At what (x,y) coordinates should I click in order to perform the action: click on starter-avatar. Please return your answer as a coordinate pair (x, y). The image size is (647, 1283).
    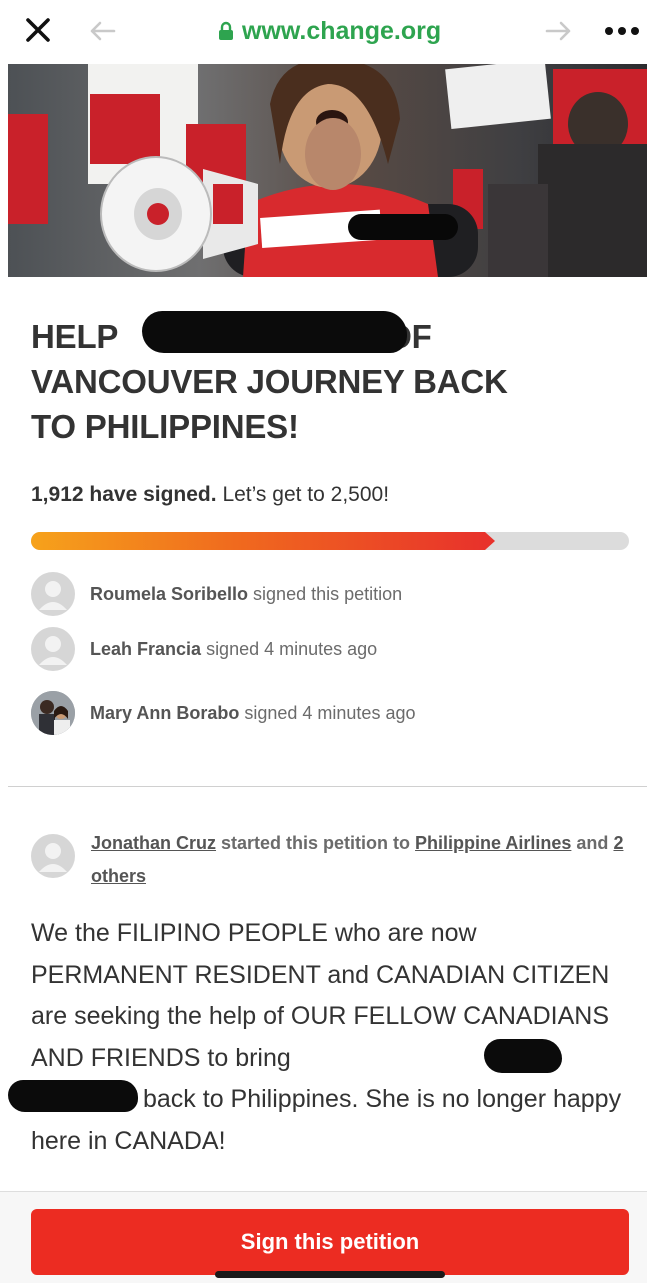
    Looking at the image, I should click on (53, 856).